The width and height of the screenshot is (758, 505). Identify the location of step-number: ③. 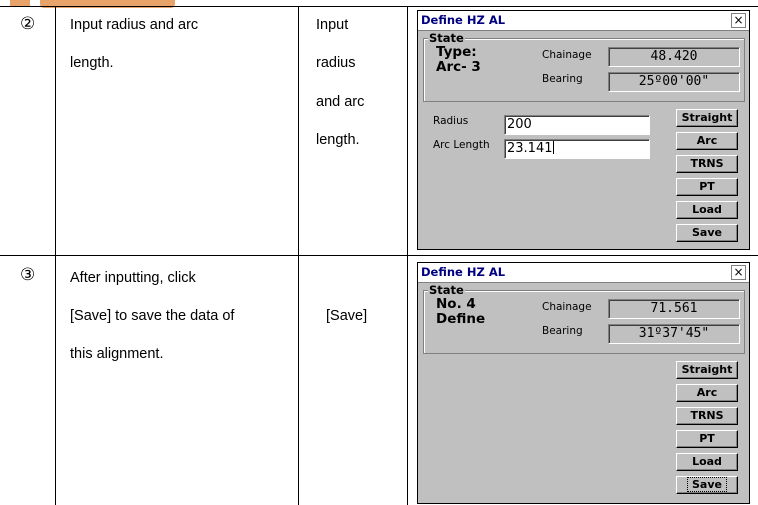
(28, 275).